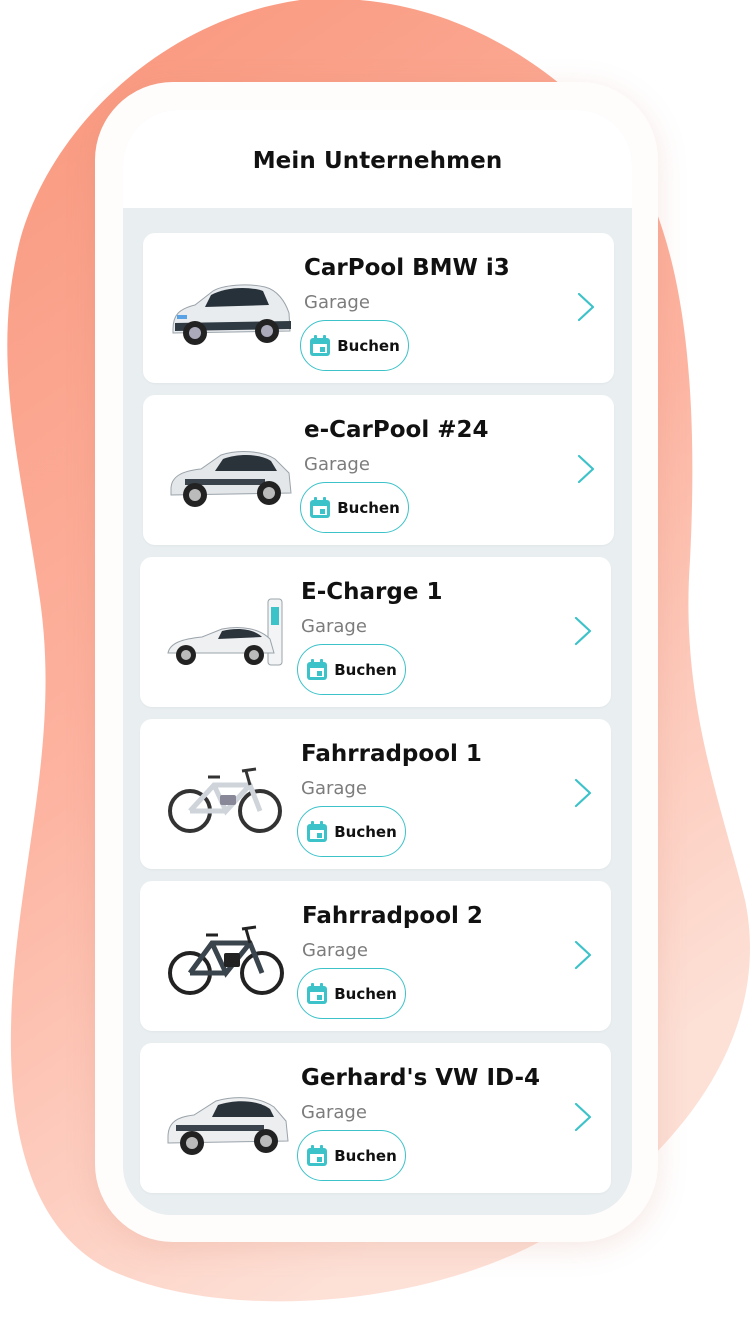  I want to click on charging-station-car-icon, so click(225, 632).